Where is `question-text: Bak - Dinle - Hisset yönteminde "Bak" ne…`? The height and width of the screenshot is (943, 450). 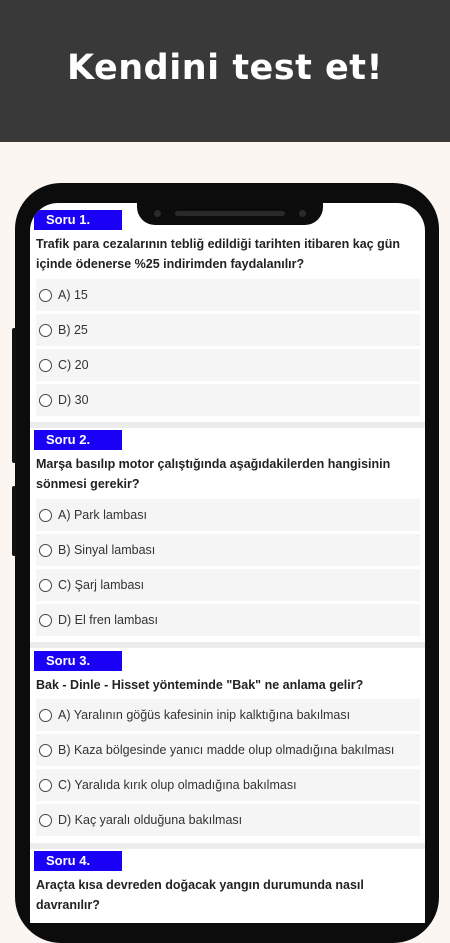
question-text: Bak - Dinle - Hisset yönteminde "Bak" ne… is located at coordinates (200, 685).